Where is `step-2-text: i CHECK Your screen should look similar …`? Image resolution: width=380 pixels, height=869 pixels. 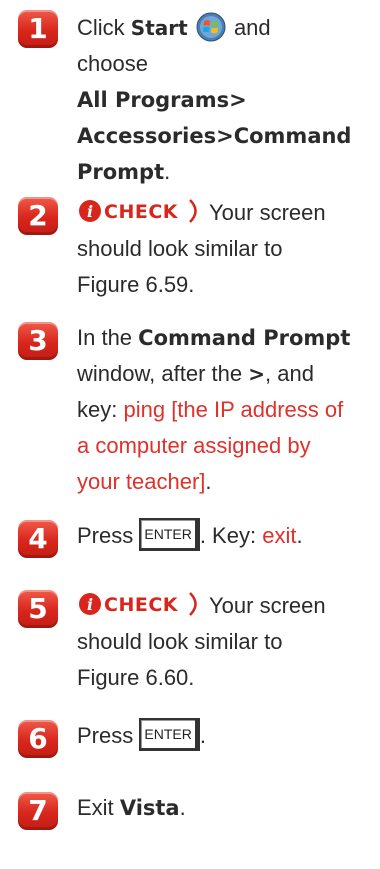
step-2-text: i CHECK Your screen should look similar … is located at coordinates (222, 249).